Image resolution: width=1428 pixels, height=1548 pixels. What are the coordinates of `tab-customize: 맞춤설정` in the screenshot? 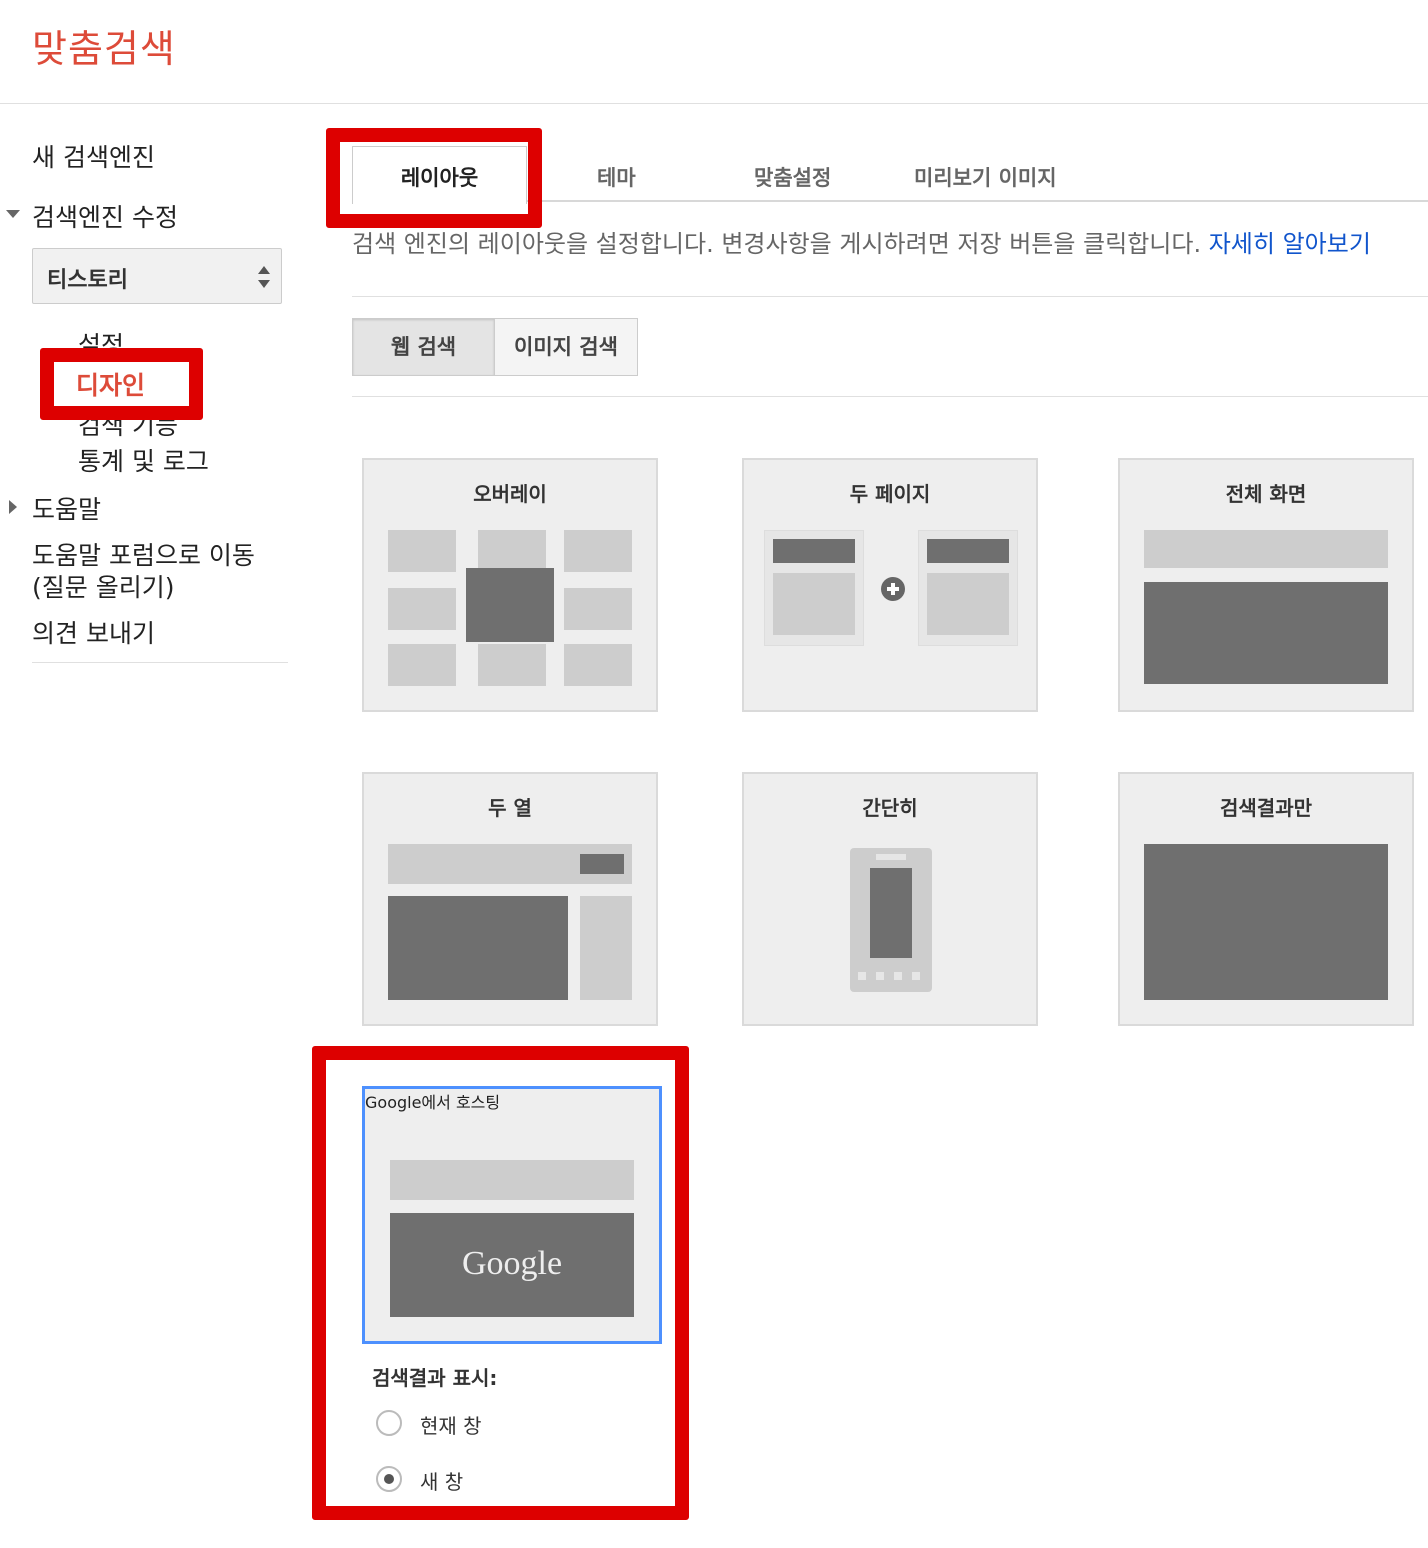 It's located at (792, 177).